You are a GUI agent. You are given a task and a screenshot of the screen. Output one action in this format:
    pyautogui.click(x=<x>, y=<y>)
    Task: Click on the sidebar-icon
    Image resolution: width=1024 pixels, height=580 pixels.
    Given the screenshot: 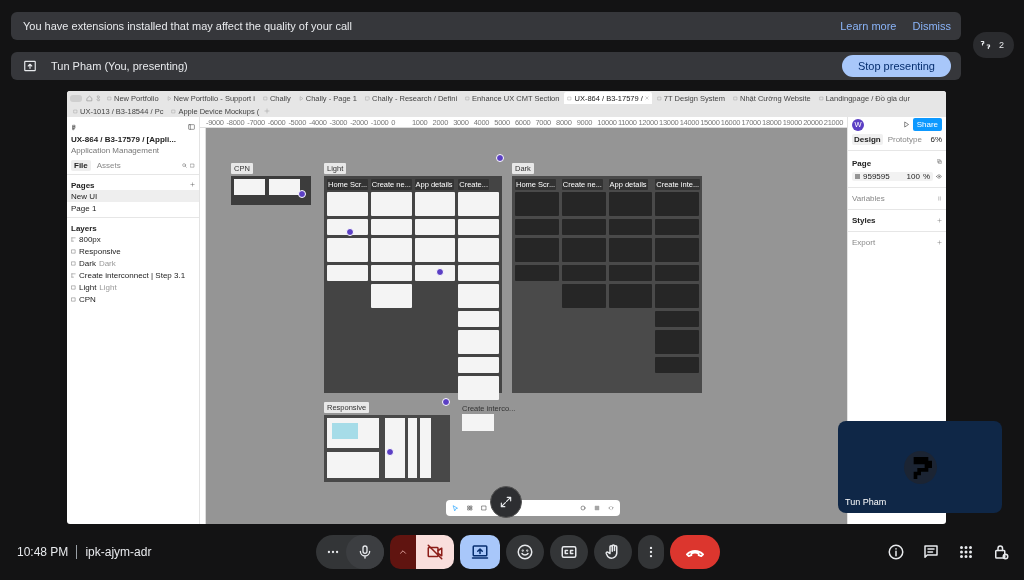 What is the action you would take?
    pyautogui.click(x=191, y=127)
    